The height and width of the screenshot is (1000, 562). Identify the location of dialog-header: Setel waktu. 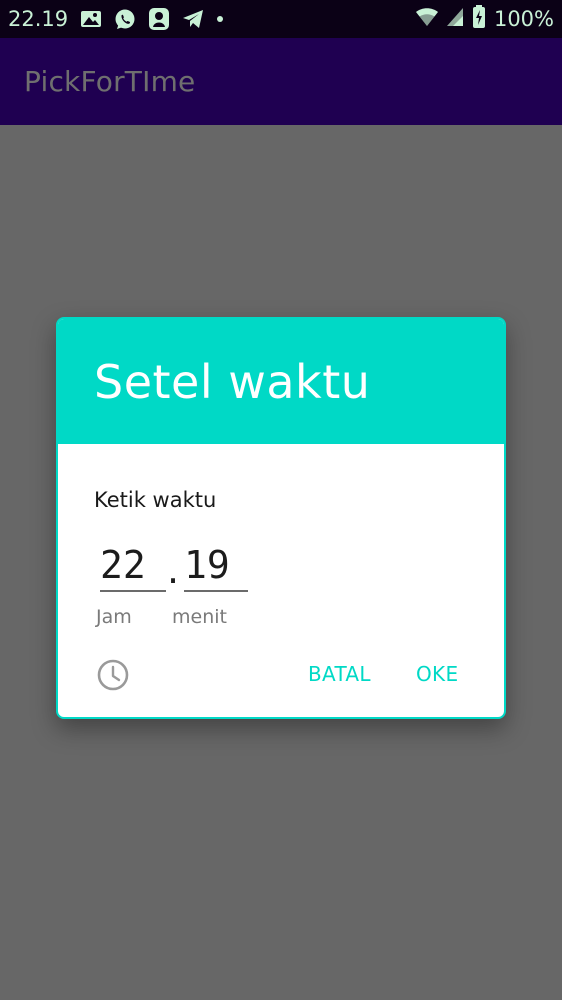
(281, 381).